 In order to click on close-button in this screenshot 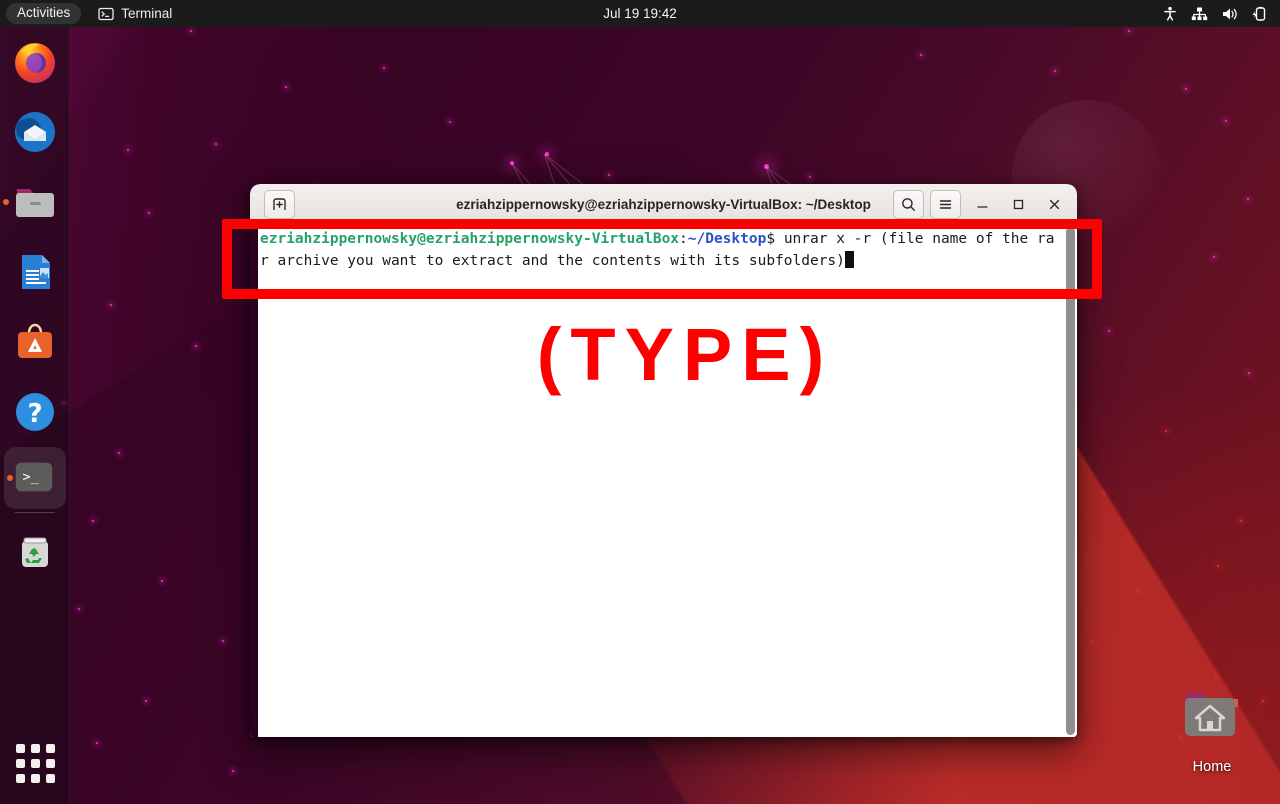, I will do `click(1054, 204)`.